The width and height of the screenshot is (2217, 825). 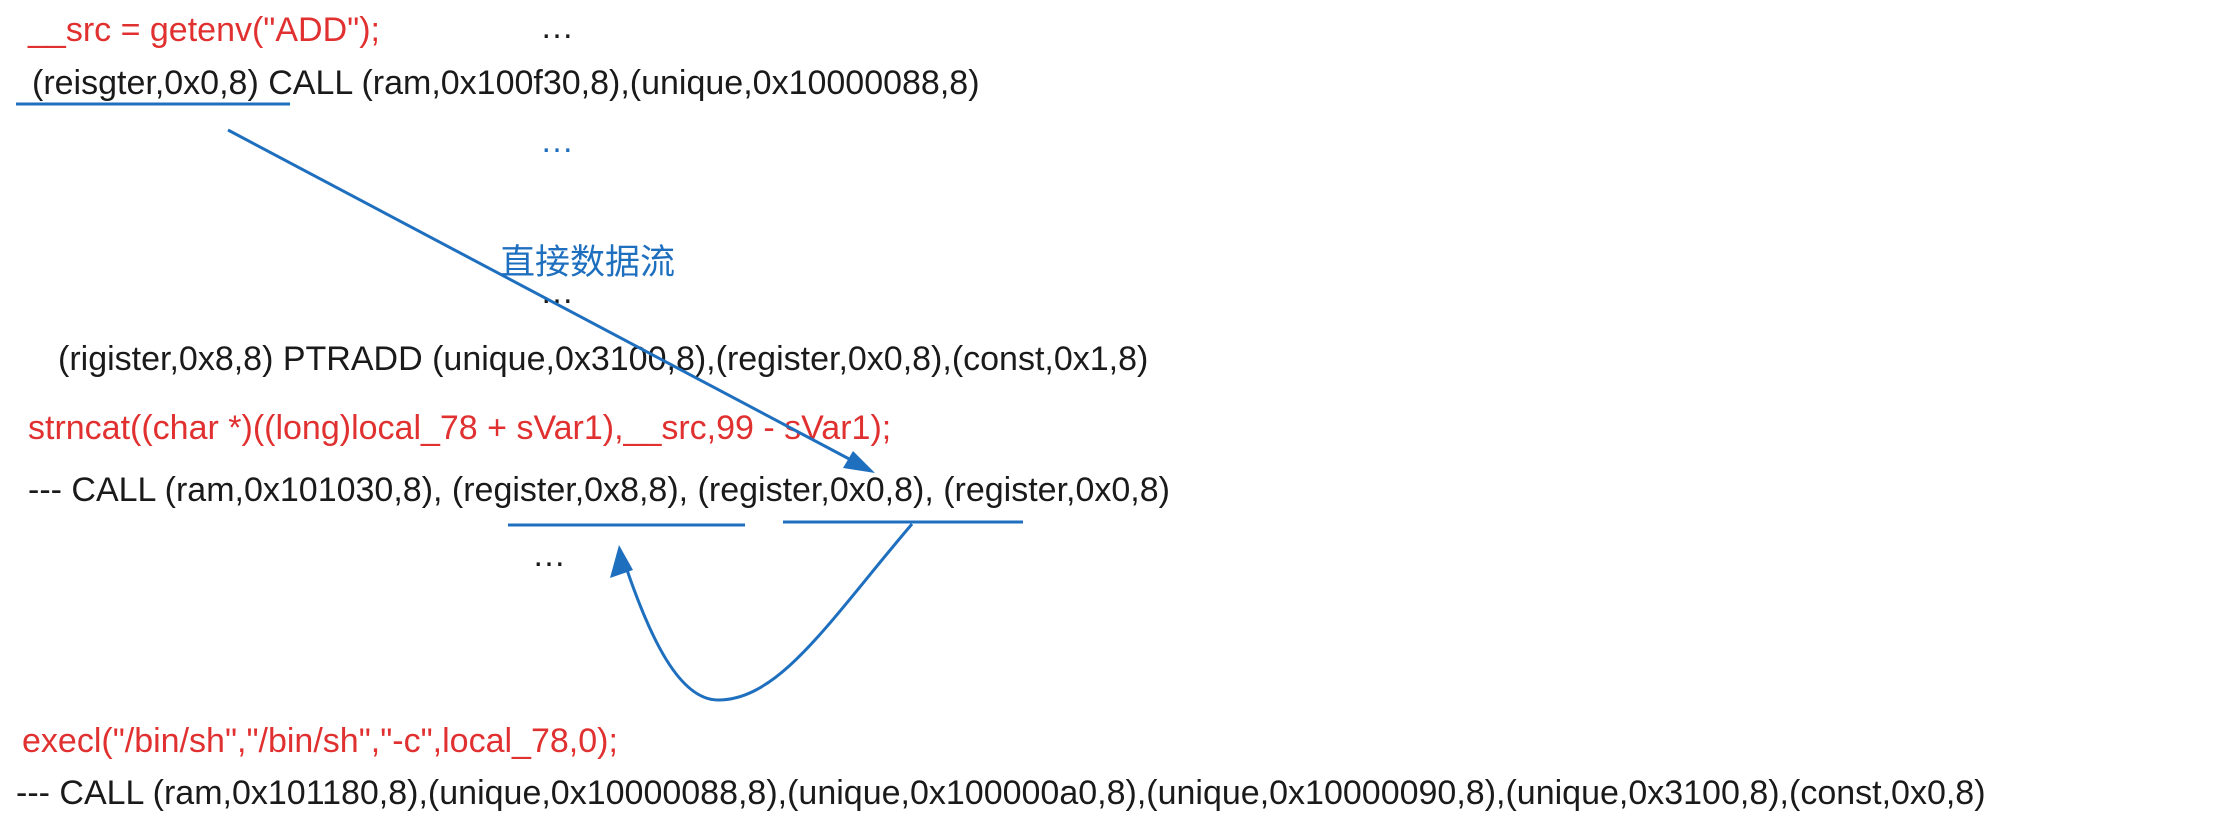 What do you see at coordinates (859, 462) in the screenshot?
I see `direct-dataflow-arrowhead` at bounding box center [859, 462].